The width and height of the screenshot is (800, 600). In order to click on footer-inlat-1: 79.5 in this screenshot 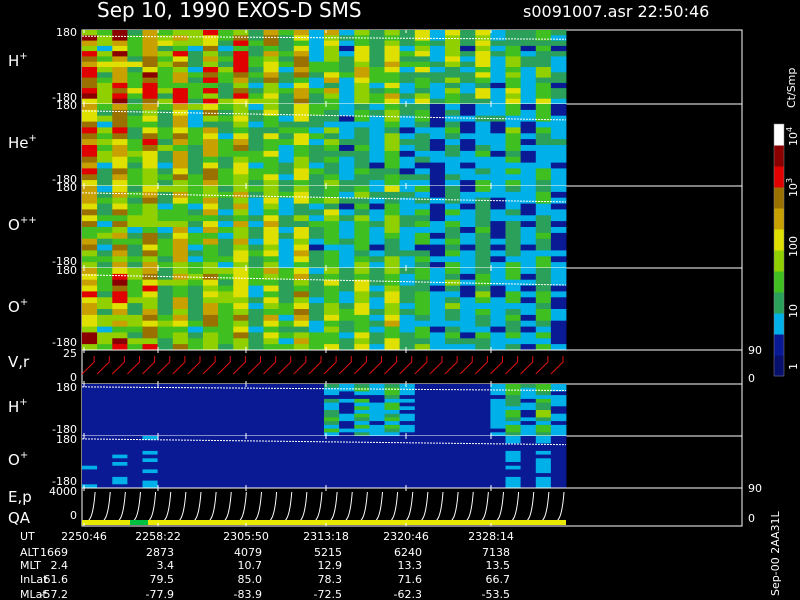, I will do `click(162, 579)`.